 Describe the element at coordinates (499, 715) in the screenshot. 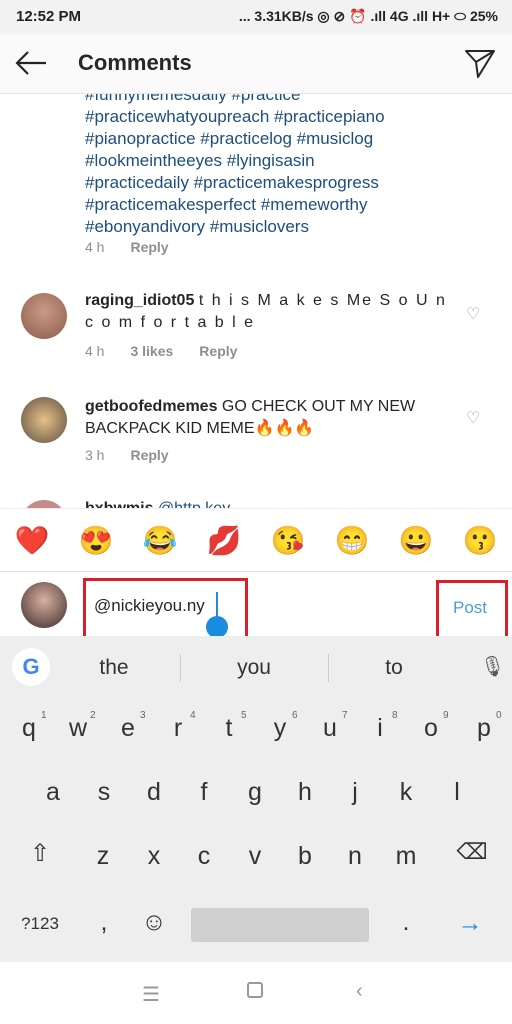

I see `key-hint: 0` at that location.